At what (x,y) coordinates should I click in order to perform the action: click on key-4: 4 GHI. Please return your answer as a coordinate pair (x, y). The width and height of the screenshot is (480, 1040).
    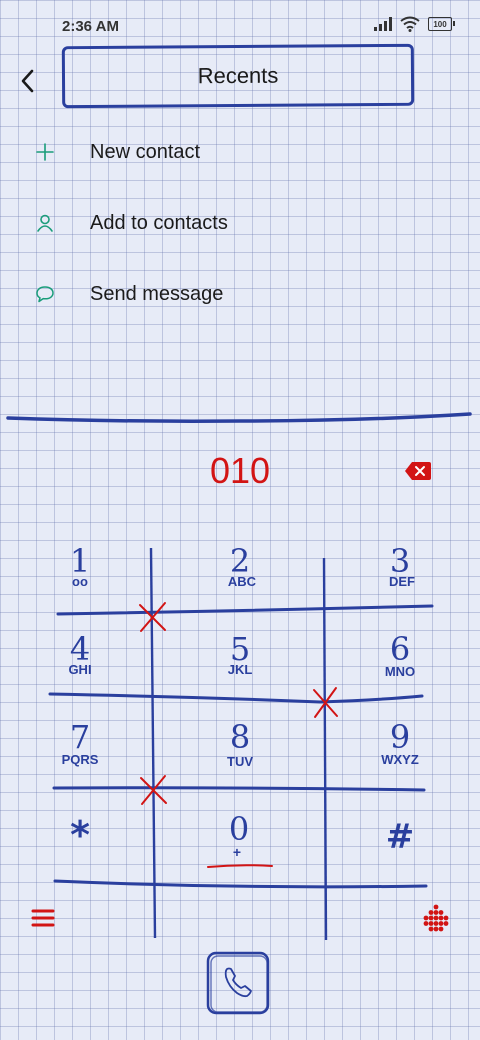
    Looking at the image, I should click on (80, 666).